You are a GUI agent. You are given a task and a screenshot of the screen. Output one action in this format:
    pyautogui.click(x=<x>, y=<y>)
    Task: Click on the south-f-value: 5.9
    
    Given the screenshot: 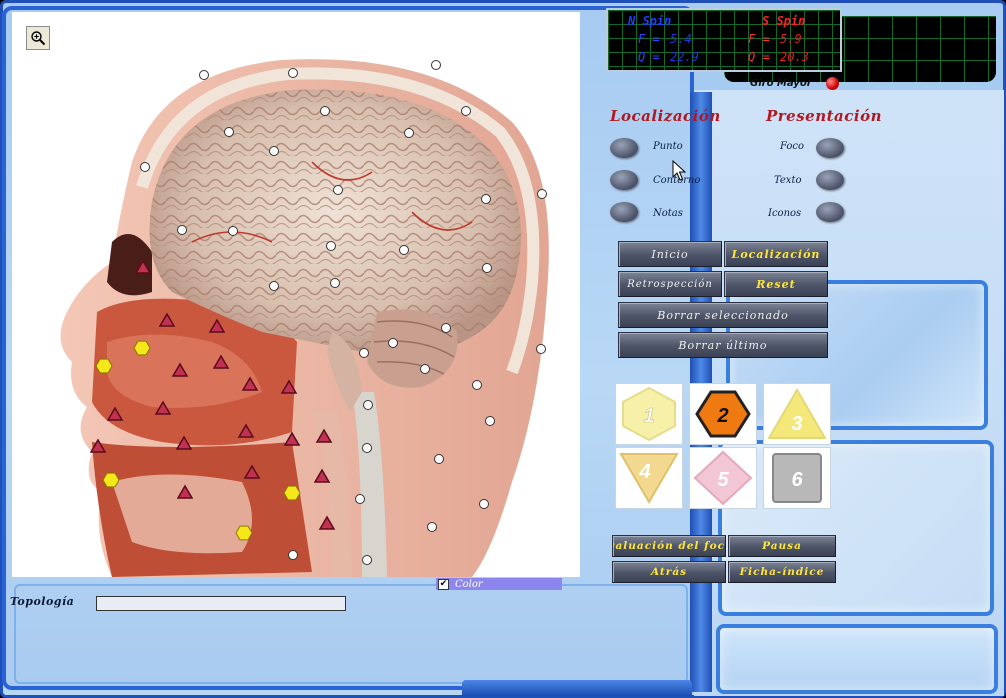 What is the action you would take?
    pyautogui.click(x=791, y=39)
    